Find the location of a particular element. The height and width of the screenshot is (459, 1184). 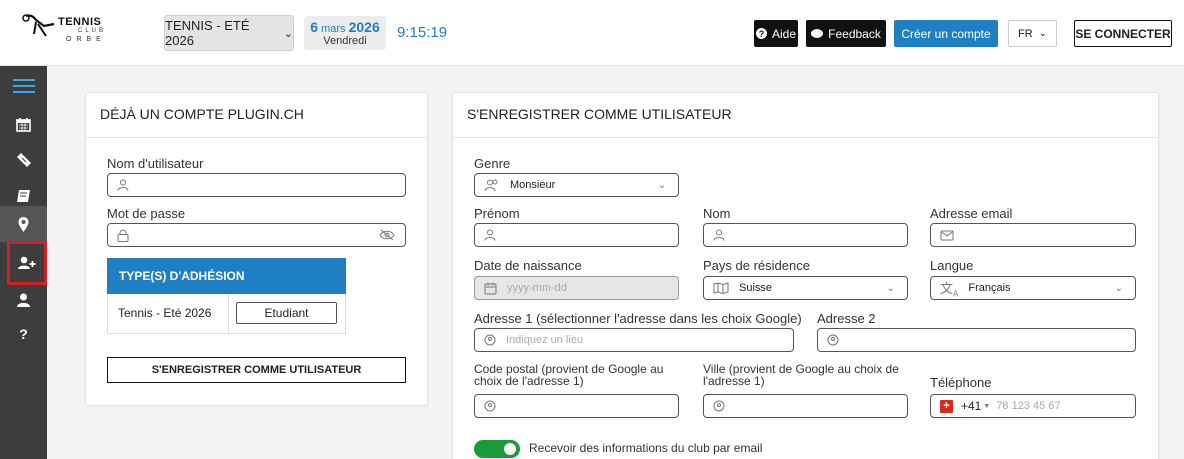

firstname-label: Prénom is located at coordinates (497, 213).